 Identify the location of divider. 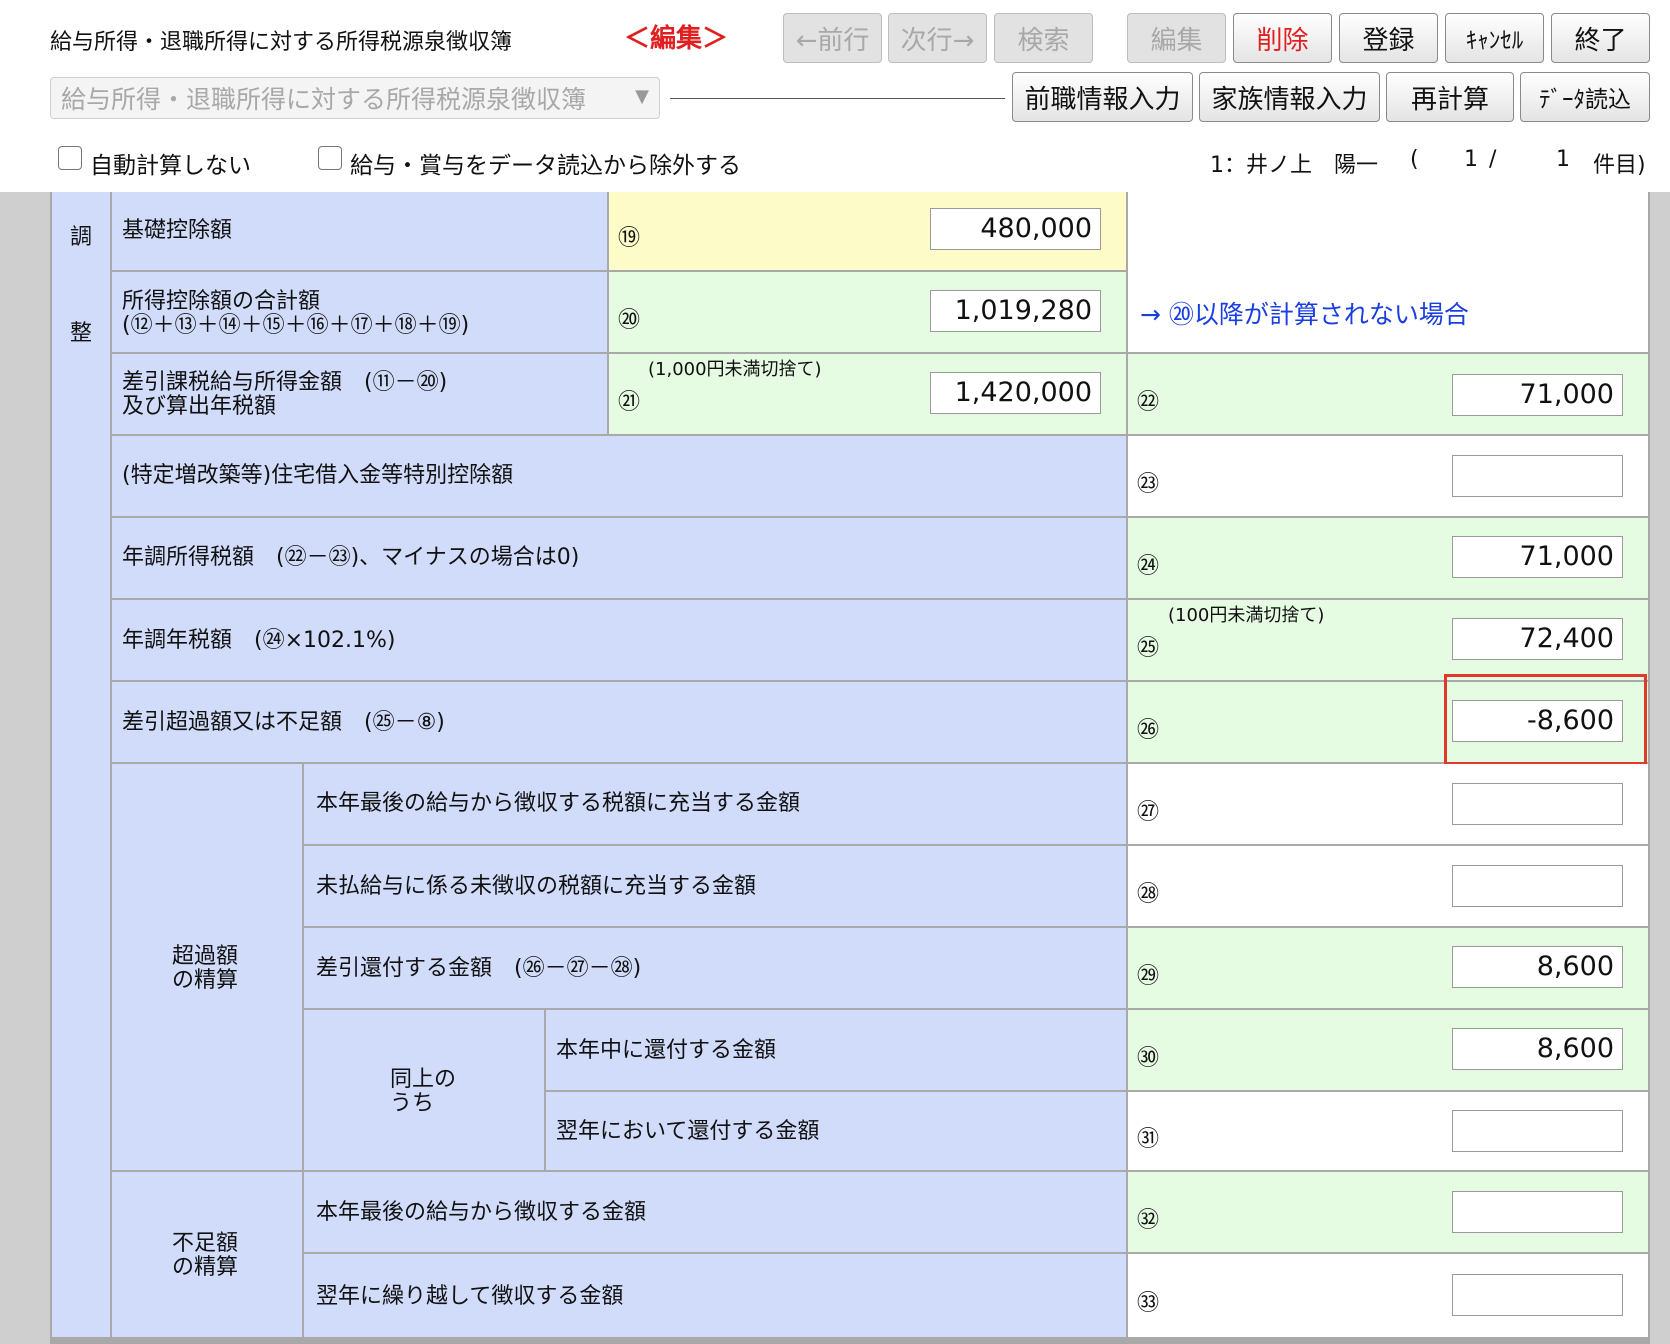
(837, 98).